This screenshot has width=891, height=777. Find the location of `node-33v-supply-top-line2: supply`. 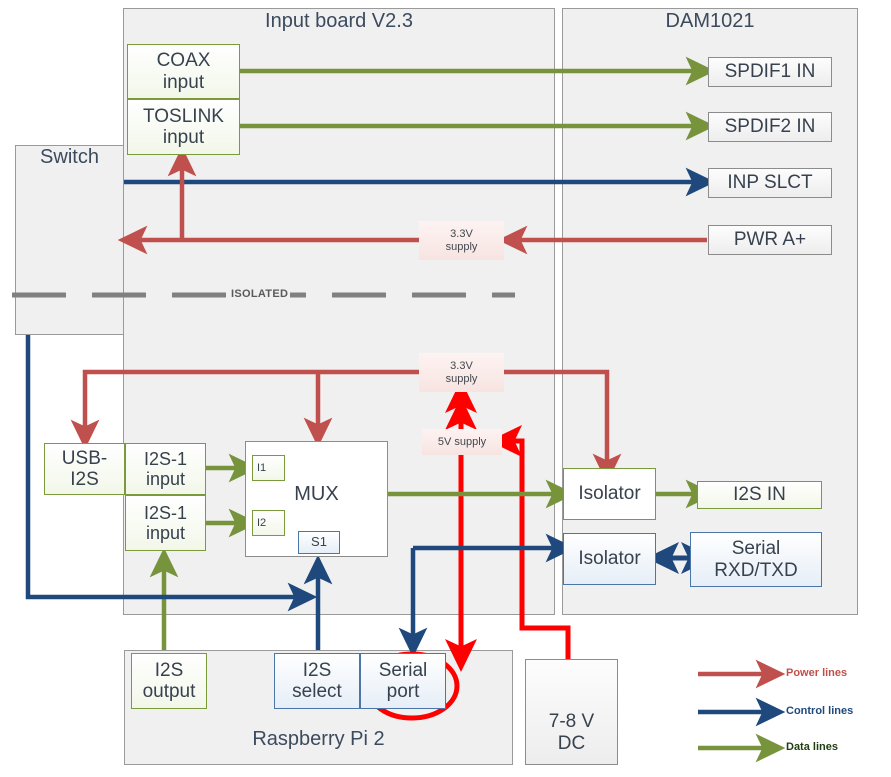

node-33v-supply-top-line2: supply is located at coordinates (461, 246).